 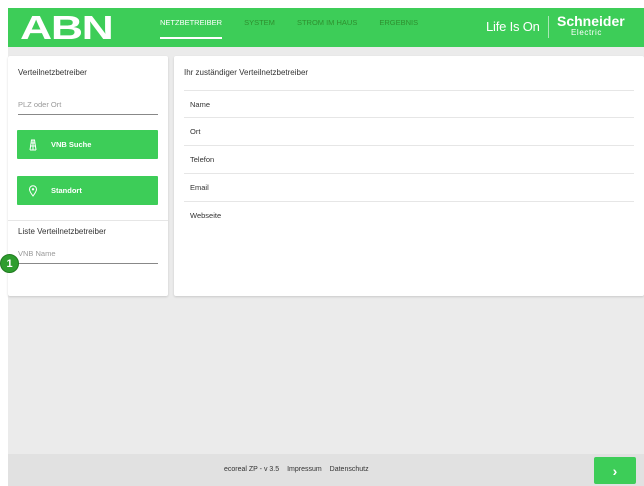 What do you see at coordinates (87, 190) in the screenshot?
I see `location-button: Standort` at bounding box center [87, 190].